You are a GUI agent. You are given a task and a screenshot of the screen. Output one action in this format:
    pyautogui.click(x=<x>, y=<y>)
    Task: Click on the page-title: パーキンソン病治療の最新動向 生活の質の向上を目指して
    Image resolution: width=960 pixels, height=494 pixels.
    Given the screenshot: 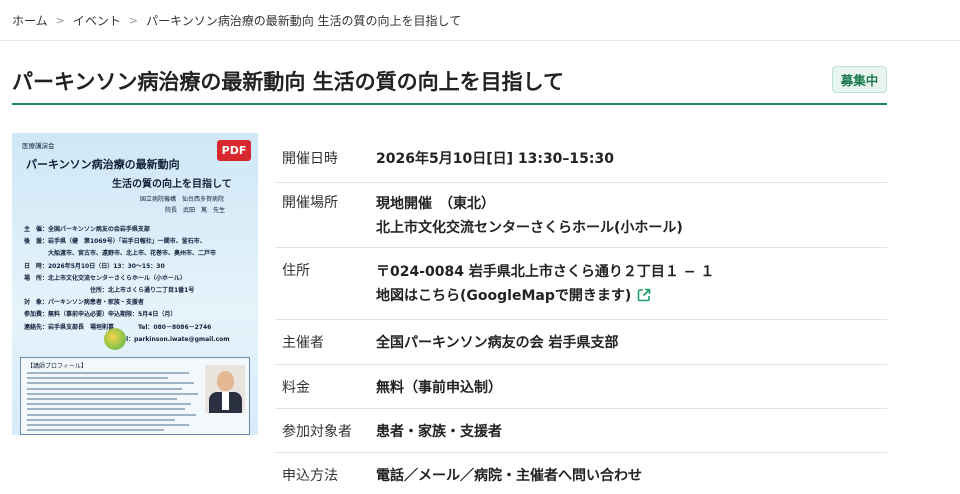 What is the action you would take?
    pyautogui.click(x=288, y=82)
    